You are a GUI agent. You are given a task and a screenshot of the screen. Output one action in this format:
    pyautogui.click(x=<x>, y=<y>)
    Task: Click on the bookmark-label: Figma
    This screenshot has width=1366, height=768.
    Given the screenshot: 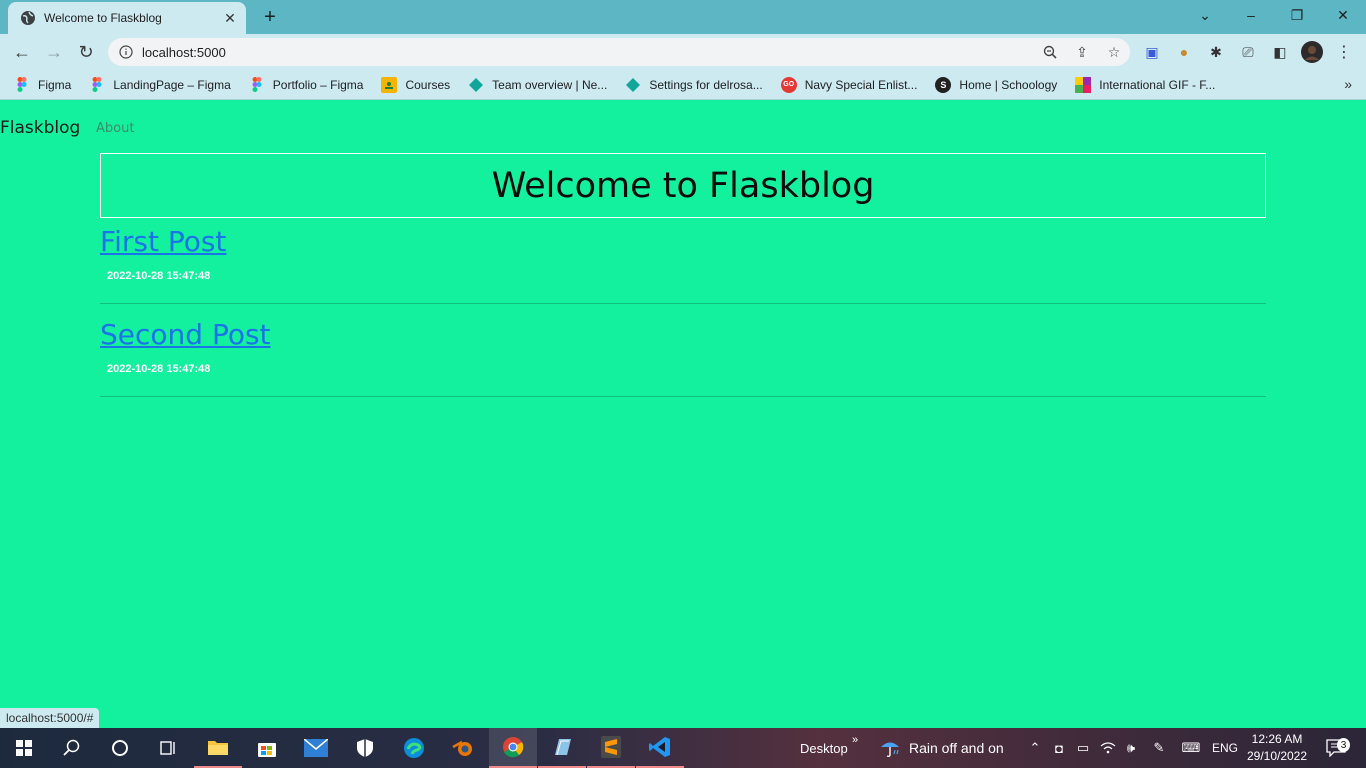 What is the action you would take?
    pyautogui.click(x=55, y=84)
    